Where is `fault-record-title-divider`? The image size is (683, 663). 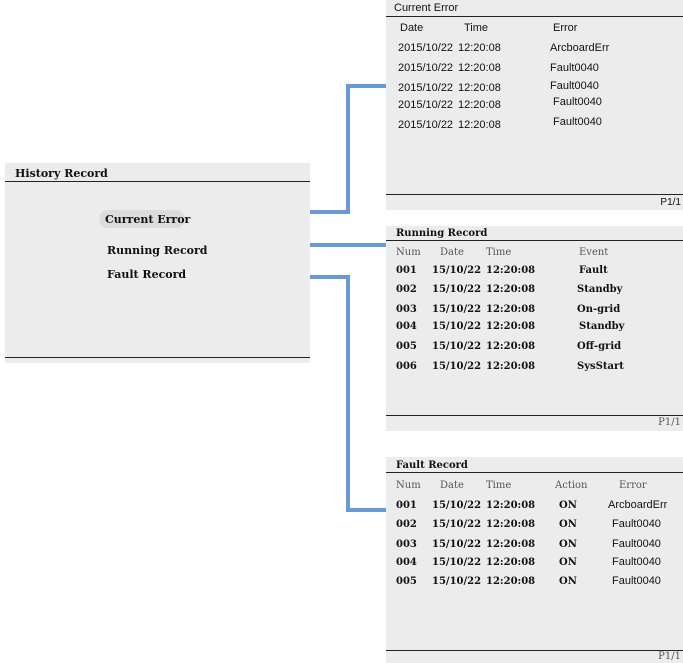 fault-record-title-divider is located at coordinates (534, 472).